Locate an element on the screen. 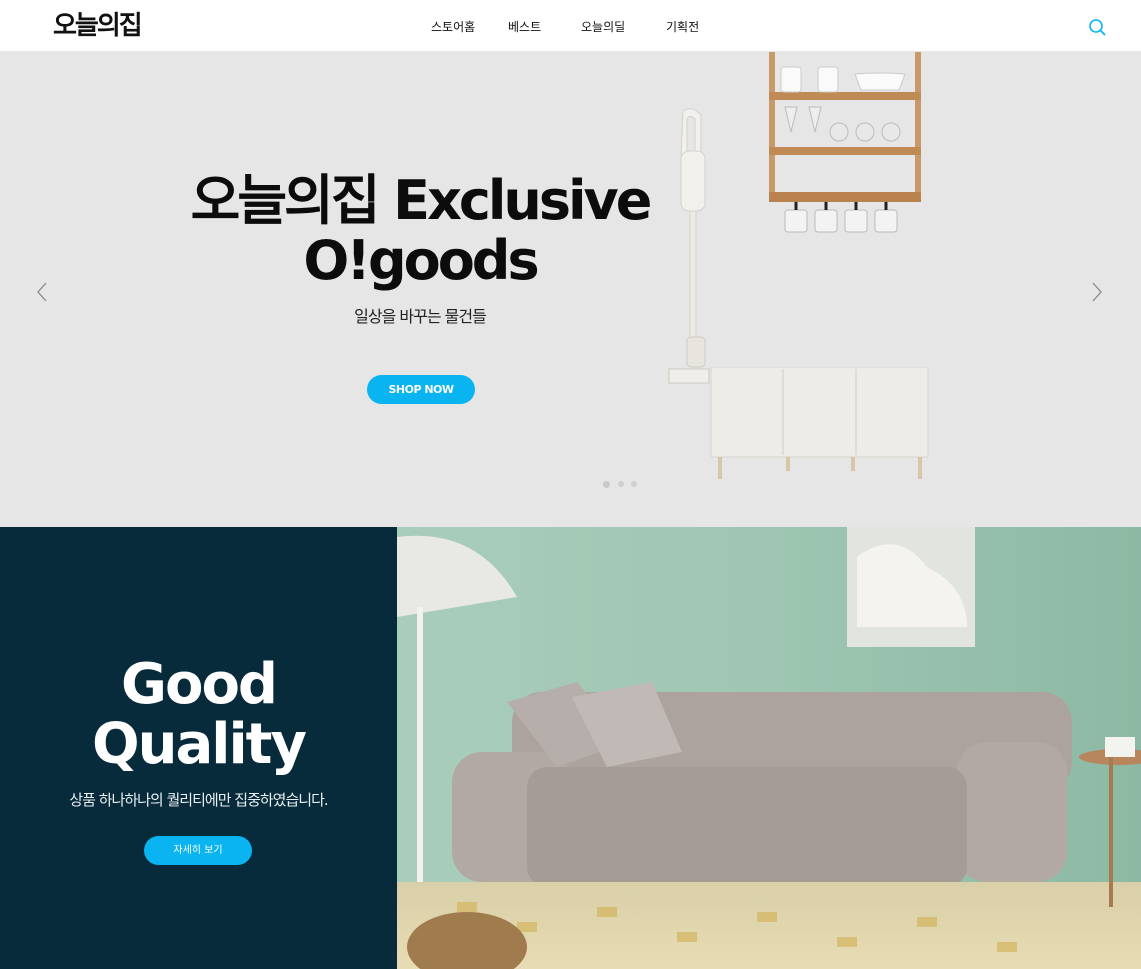  nav-item-exhibition: 기획전 is located at coordinates (682, 27).